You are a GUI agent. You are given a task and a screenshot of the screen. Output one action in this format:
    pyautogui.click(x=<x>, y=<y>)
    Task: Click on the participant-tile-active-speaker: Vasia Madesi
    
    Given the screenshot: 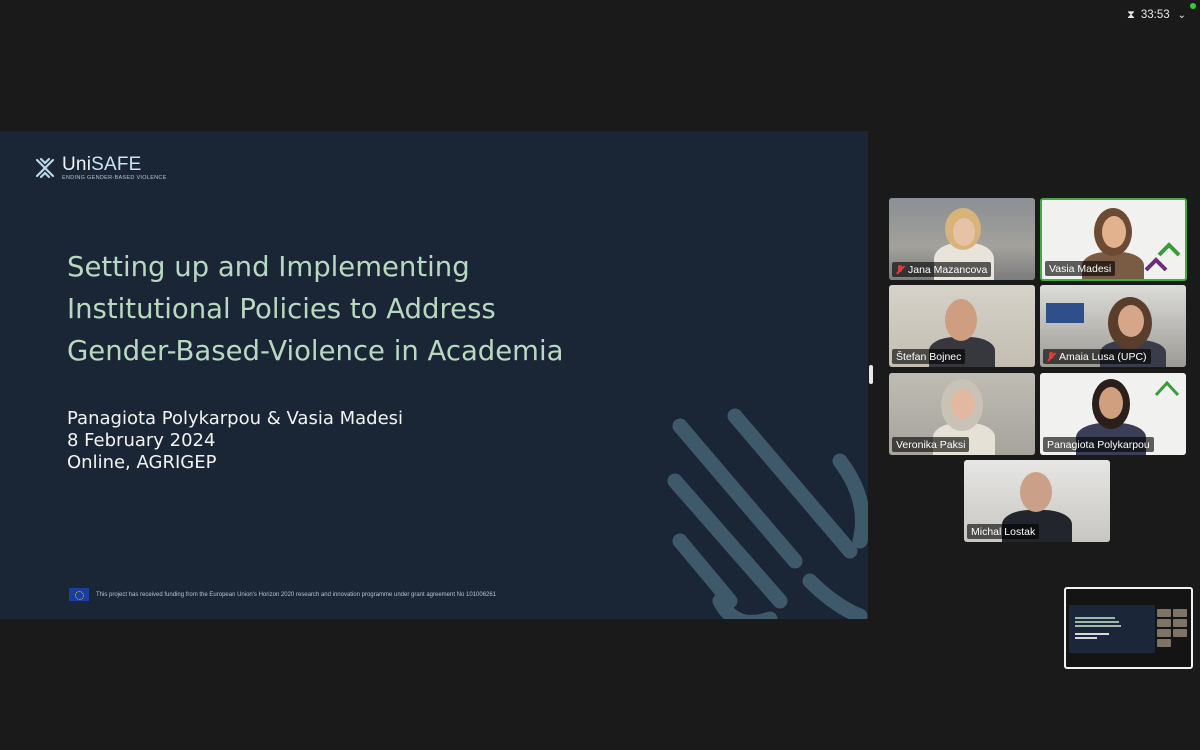 What is the action you would take?
    pyautogui.click(x=1113, y=239)
    